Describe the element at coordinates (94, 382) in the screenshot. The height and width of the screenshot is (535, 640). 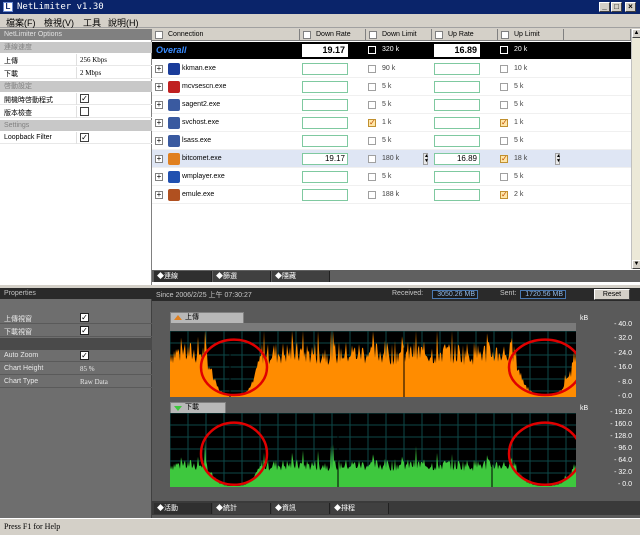
I see `chart-type-value: Raw Data` at that location.